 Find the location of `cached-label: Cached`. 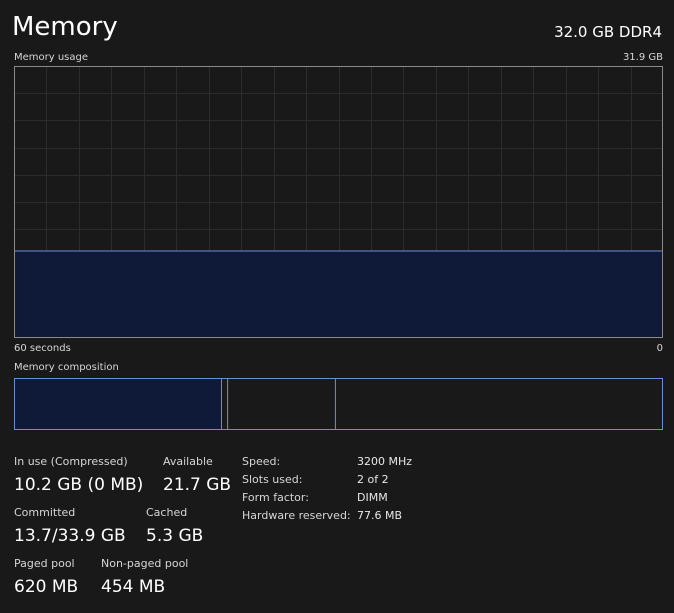

cached-label: Cached is located at coordinates (167, 512).